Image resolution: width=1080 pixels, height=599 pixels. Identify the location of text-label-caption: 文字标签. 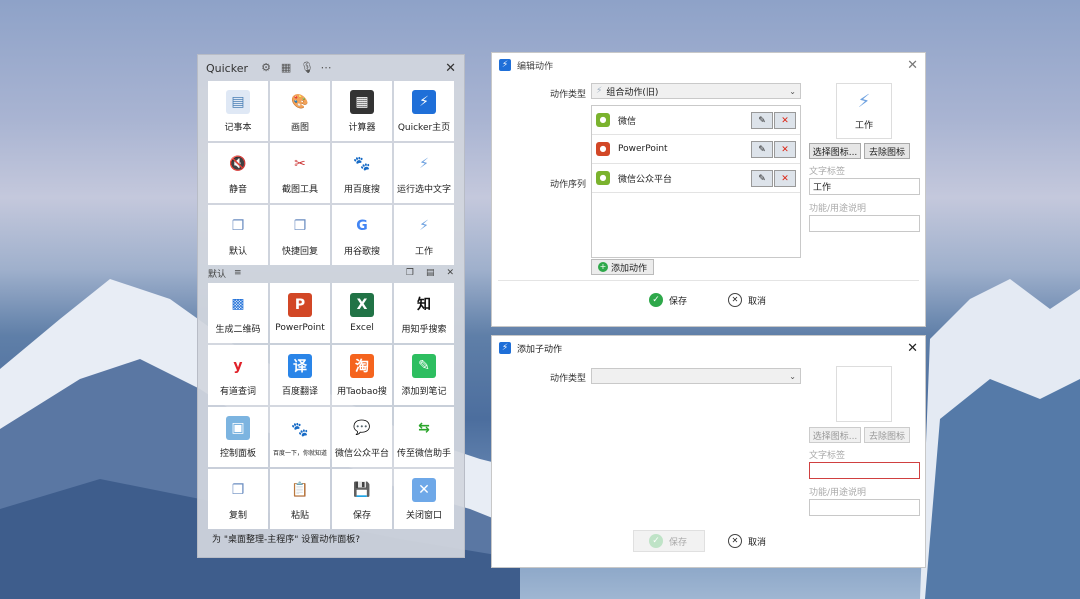
(827, 172).